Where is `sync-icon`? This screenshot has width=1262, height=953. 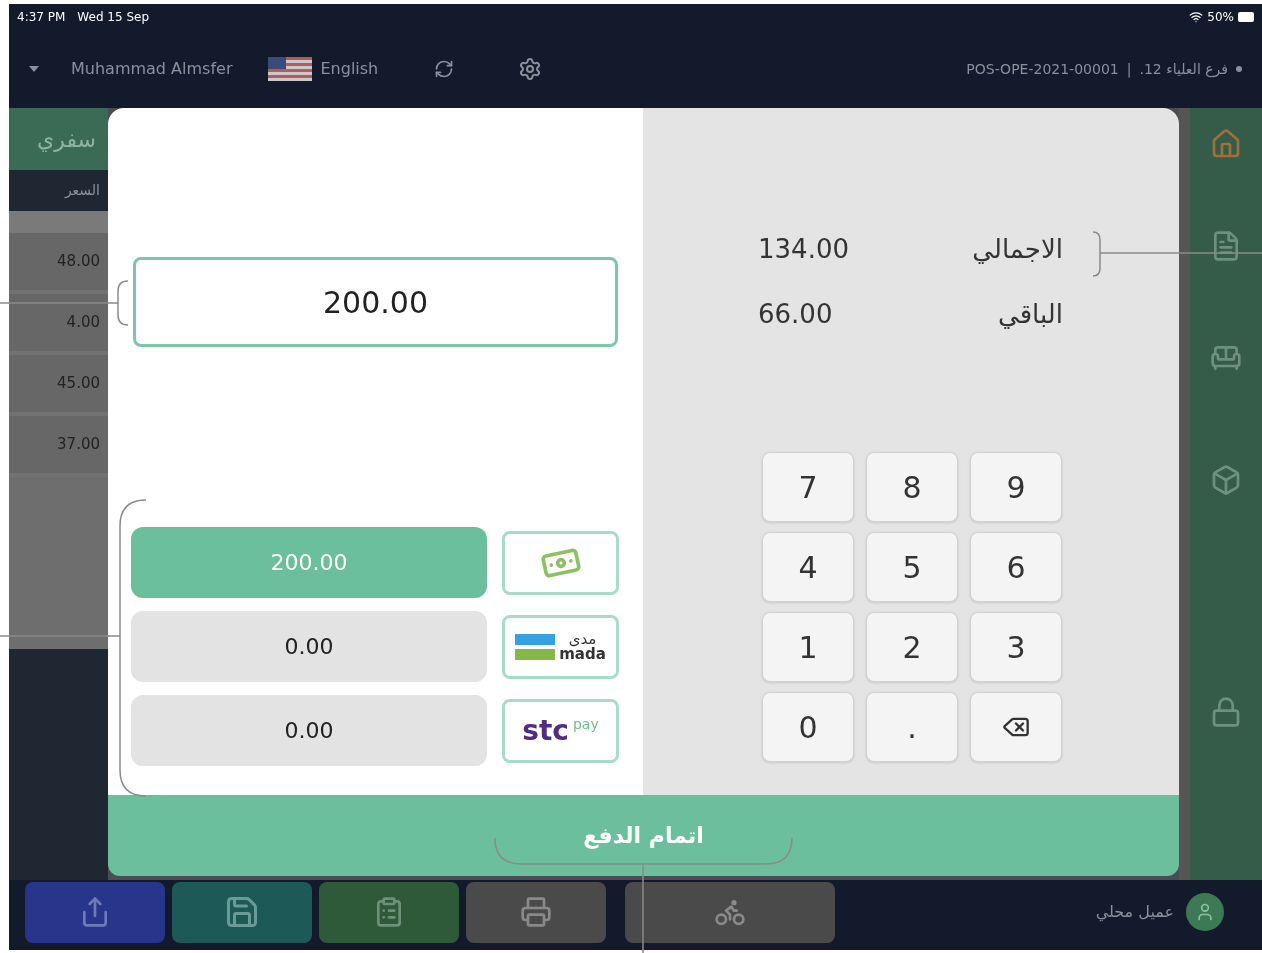
sync-icon is located at coordinates (444, 69).